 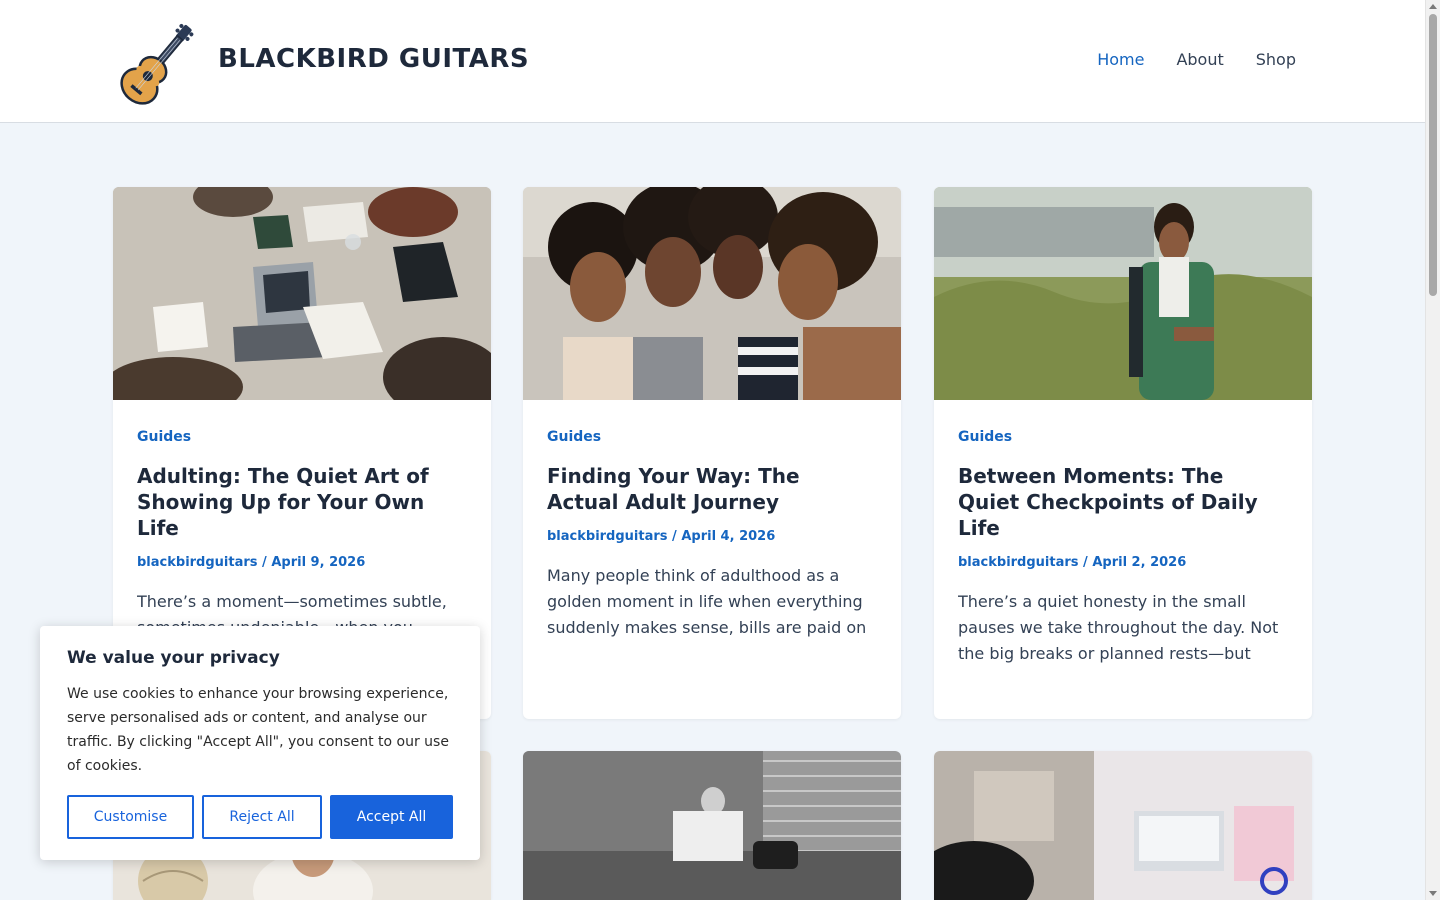 I want to click on post-date: April 4, 2026, so click(x=728, y=536).